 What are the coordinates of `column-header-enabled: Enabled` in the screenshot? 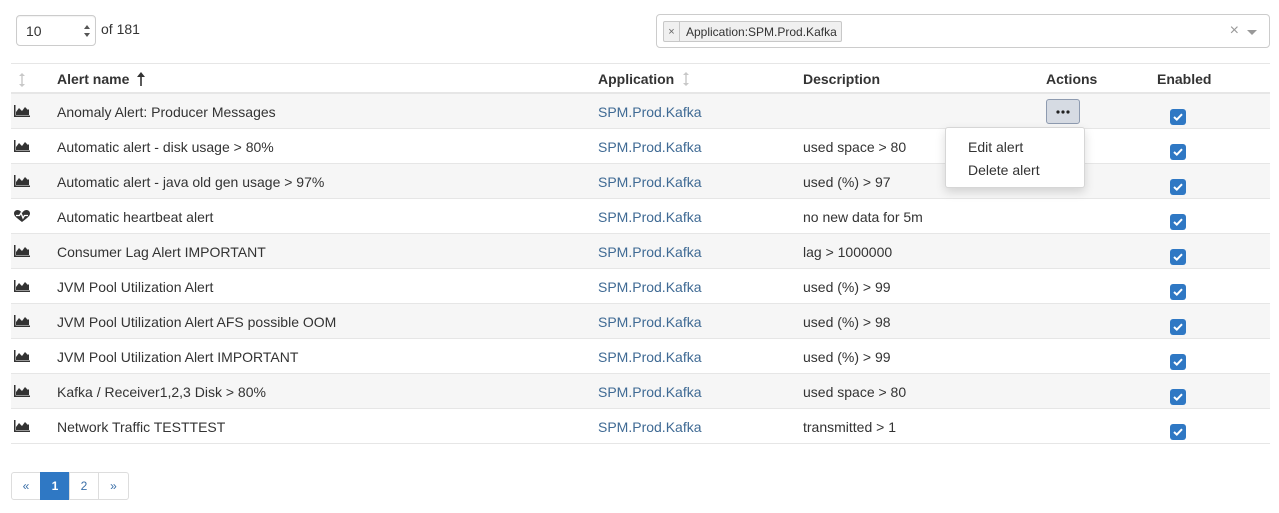 It's located at (1184, 79).